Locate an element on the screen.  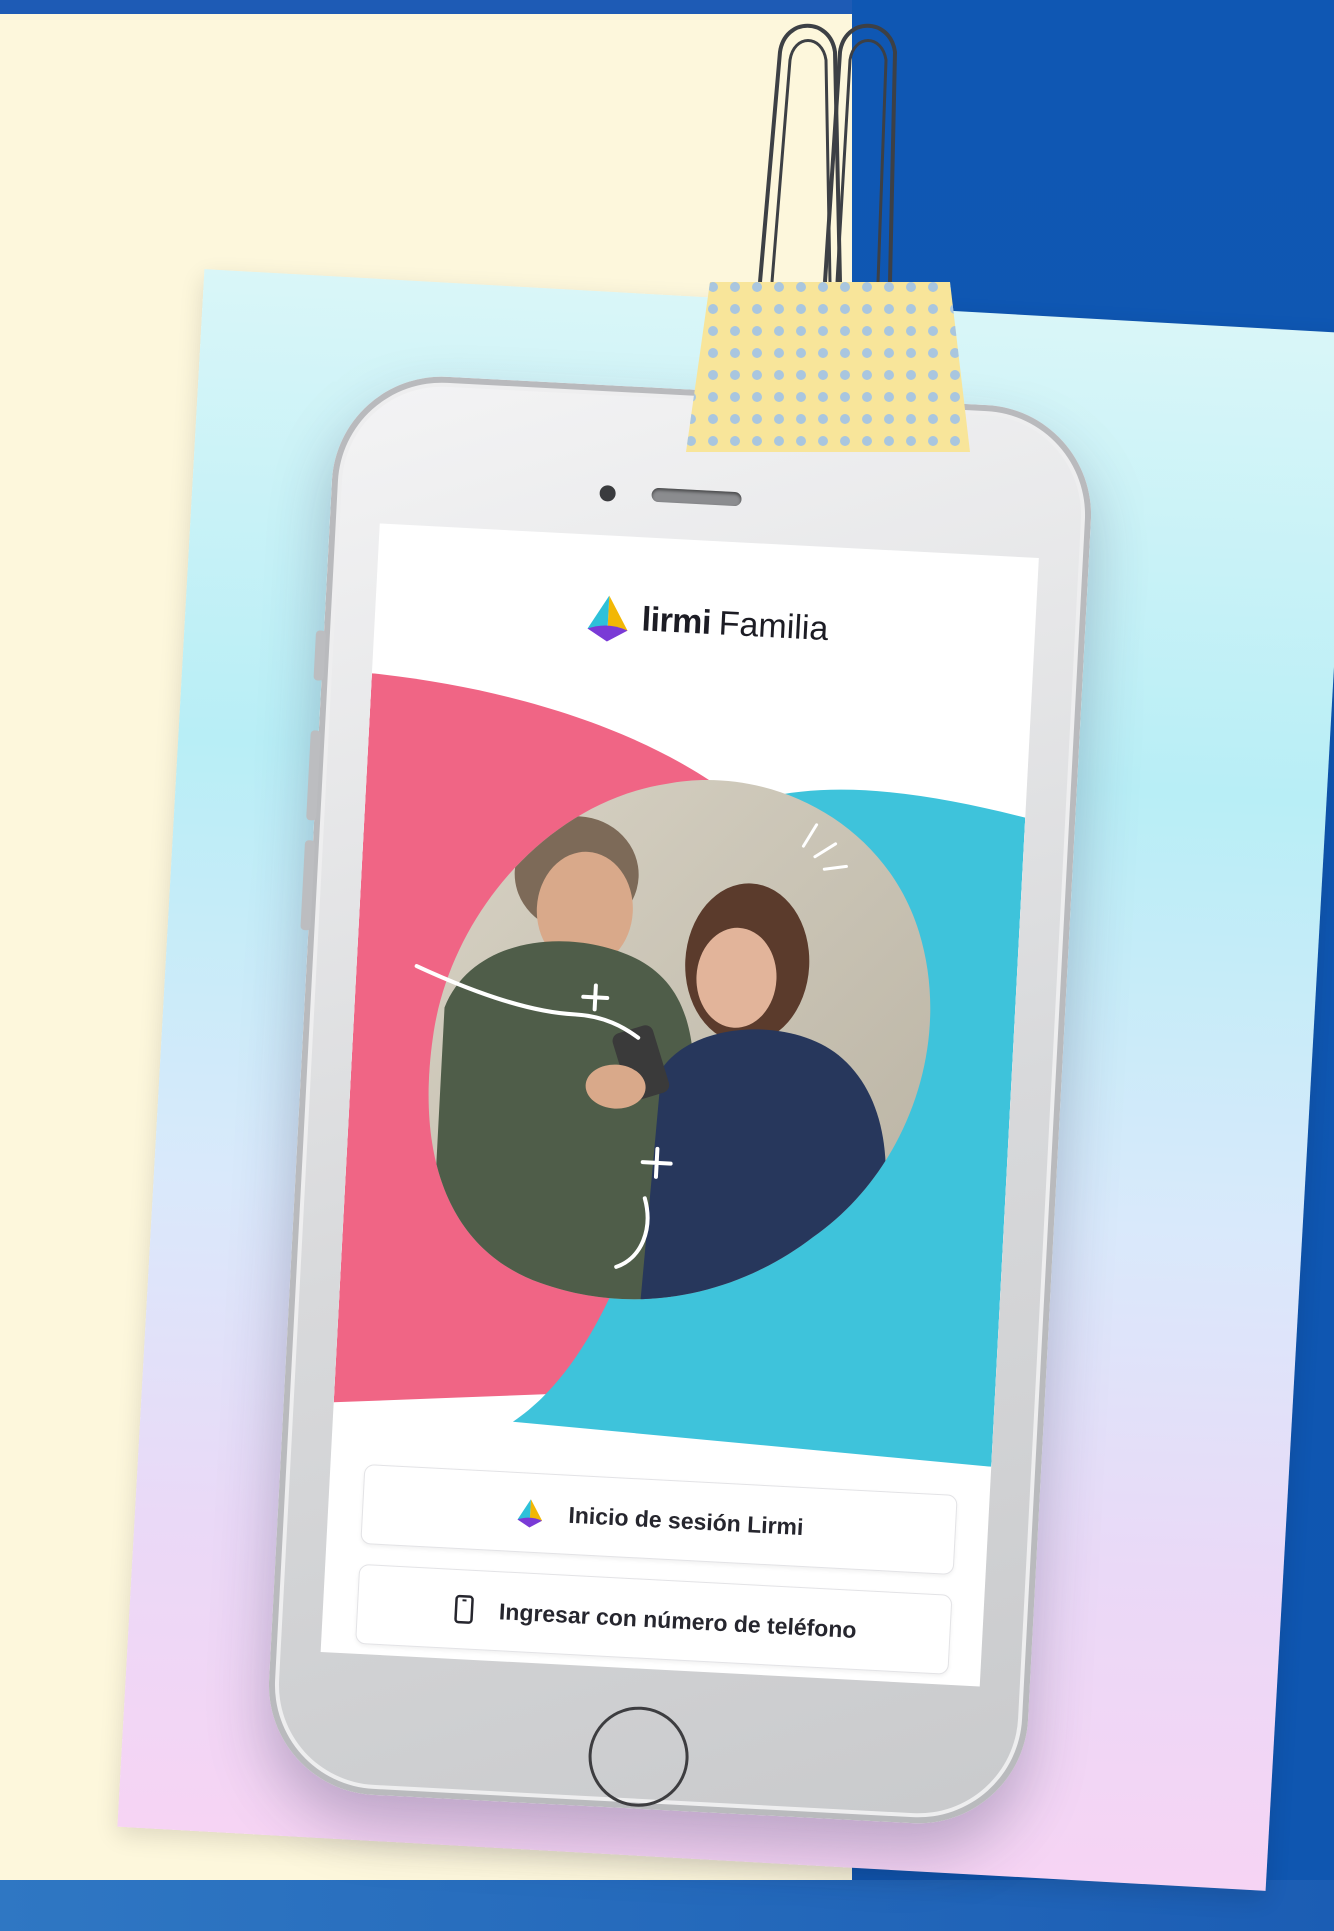
phone-speaker is located at coordinates (696, 497).